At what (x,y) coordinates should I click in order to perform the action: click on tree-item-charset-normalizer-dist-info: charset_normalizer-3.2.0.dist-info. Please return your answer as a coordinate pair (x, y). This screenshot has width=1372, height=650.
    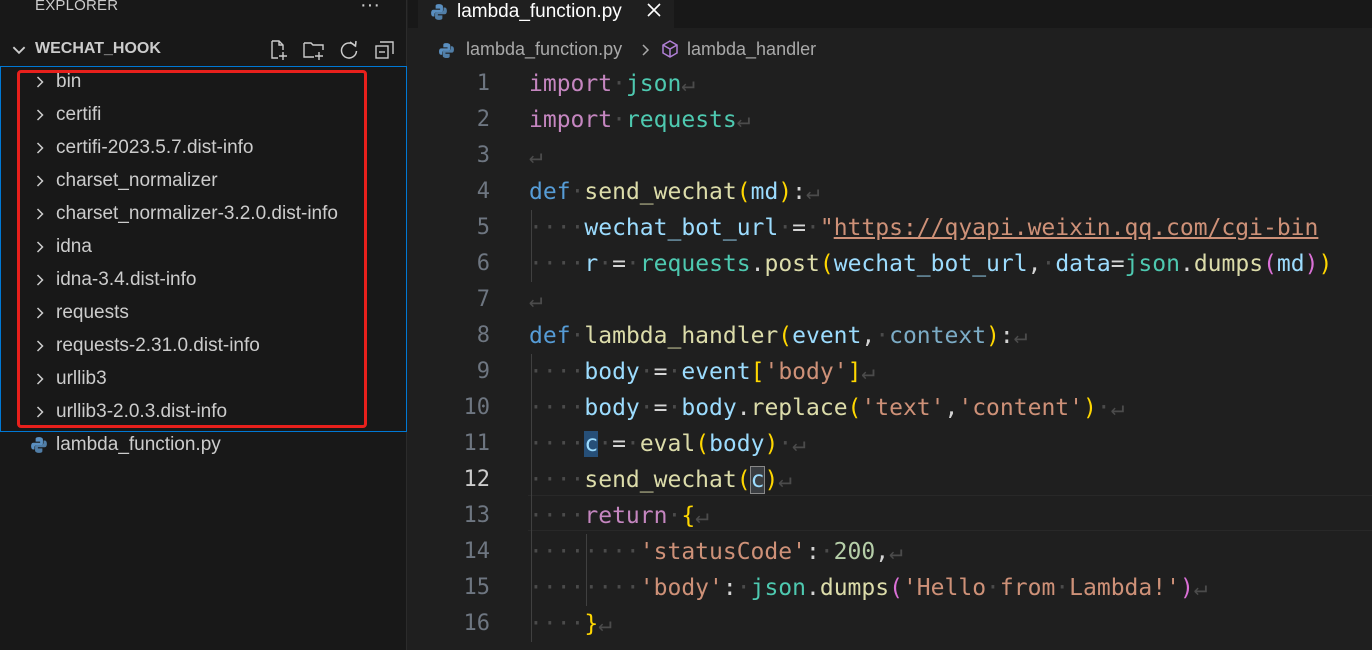
    Looking at the image, I should click on (203, 214).